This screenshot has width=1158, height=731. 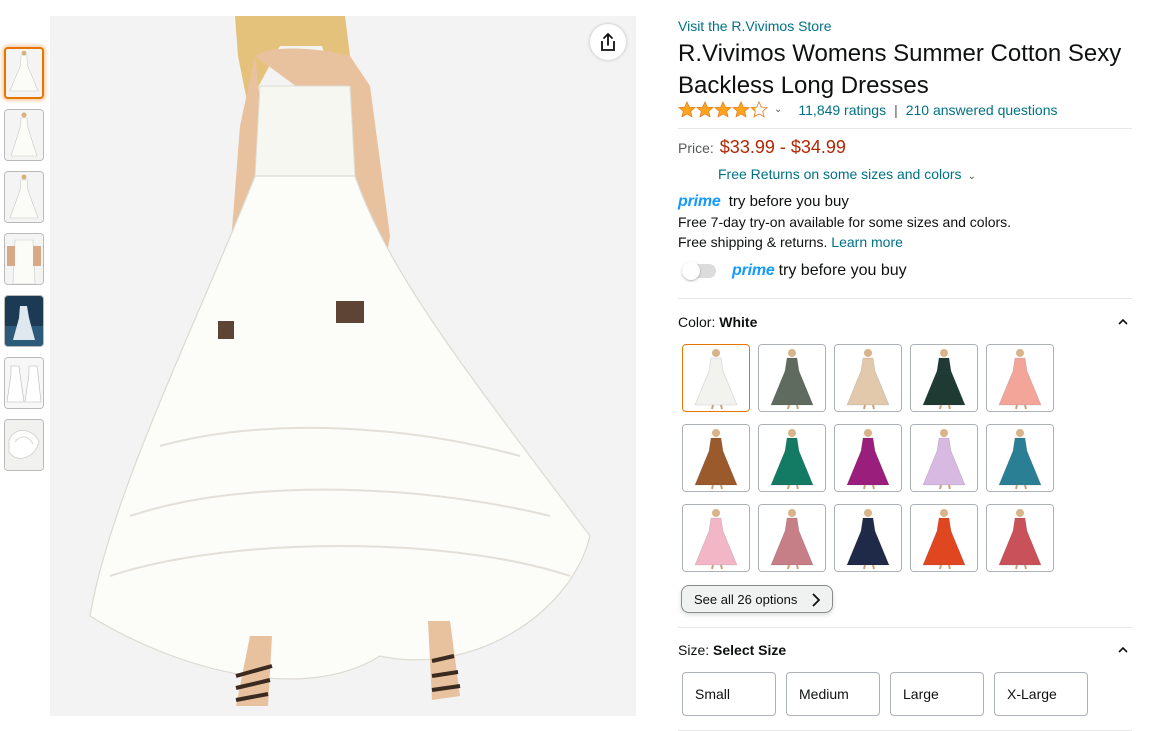 What do you see at coordinates (753, 242) in the screenshot?
I see `shipping-label: Free shipping & returns.` at bounding box center [753, 242].